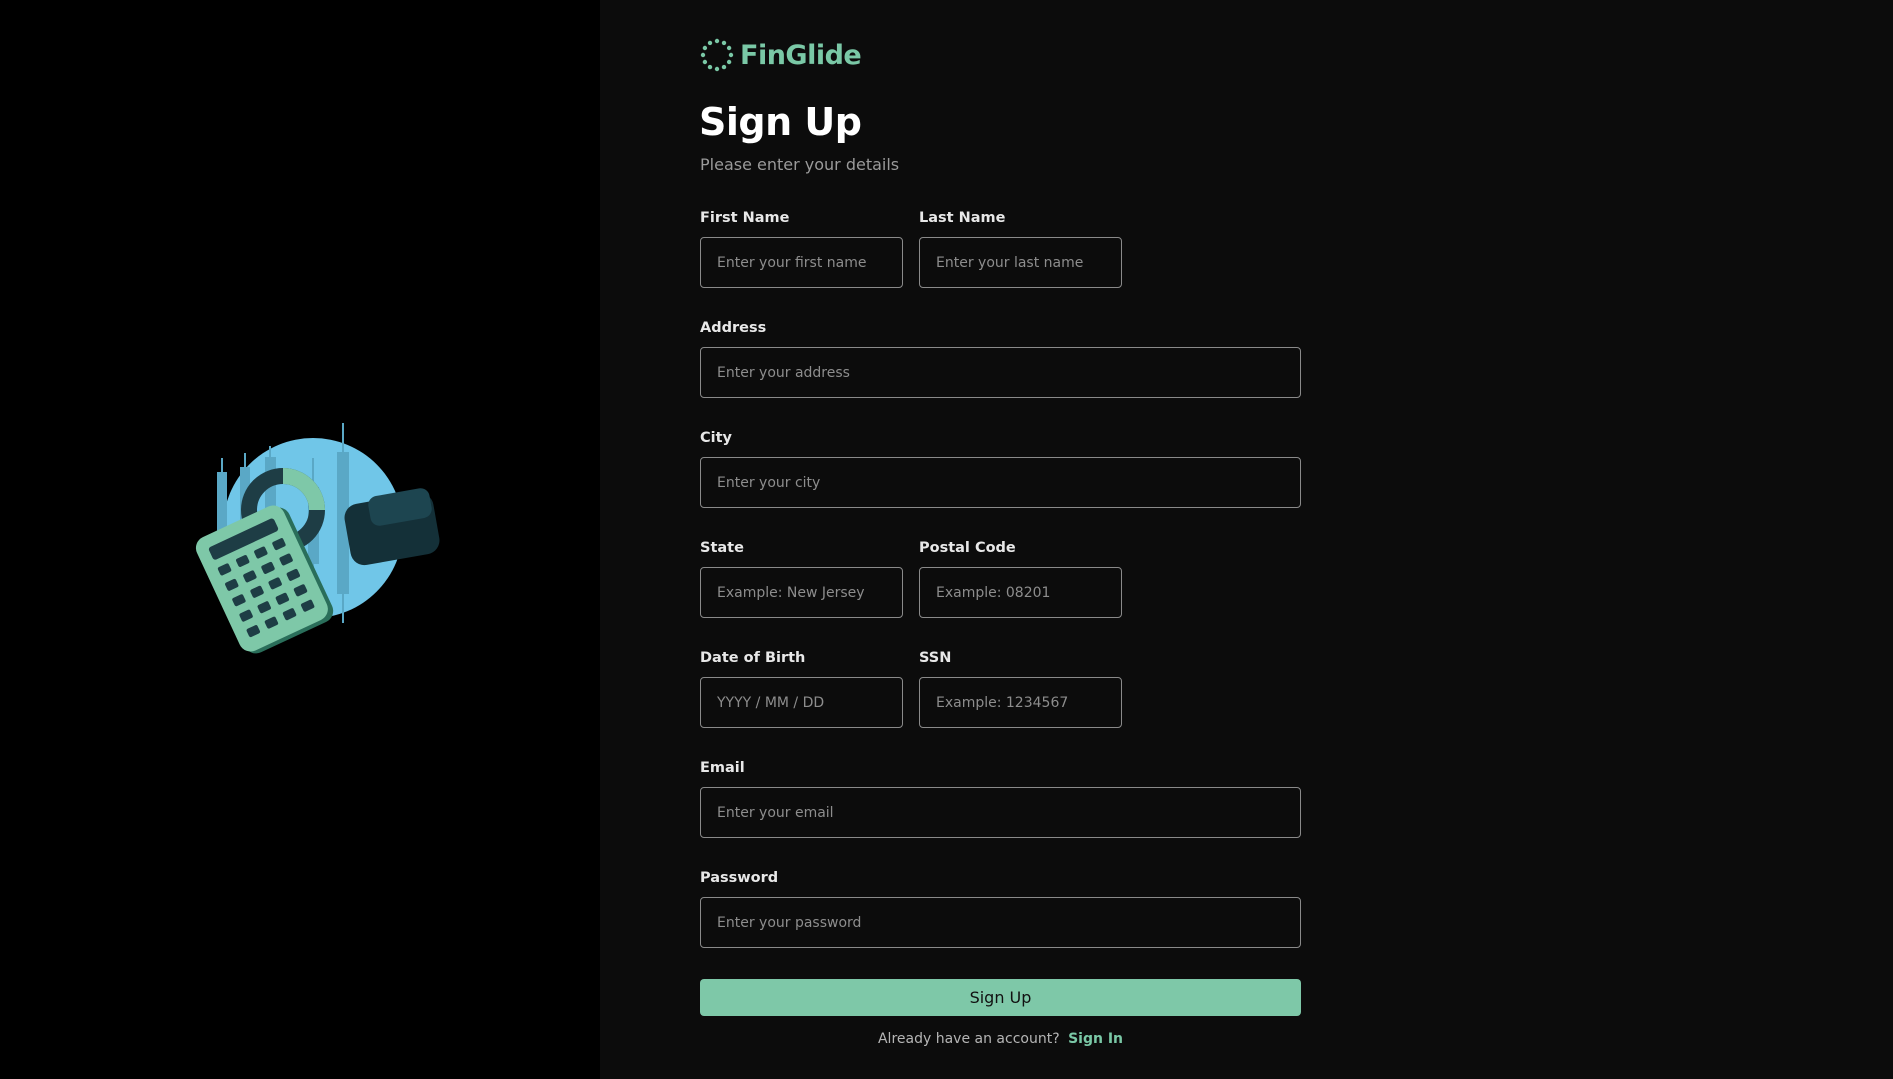  Describe the element at coordinates (1000, 922) in the screenshot. I see `password-input` at that location.